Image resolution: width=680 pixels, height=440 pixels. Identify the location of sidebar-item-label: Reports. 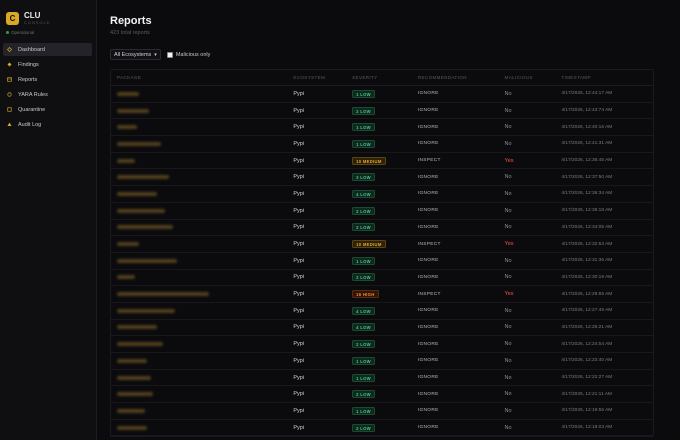
(28, 79).